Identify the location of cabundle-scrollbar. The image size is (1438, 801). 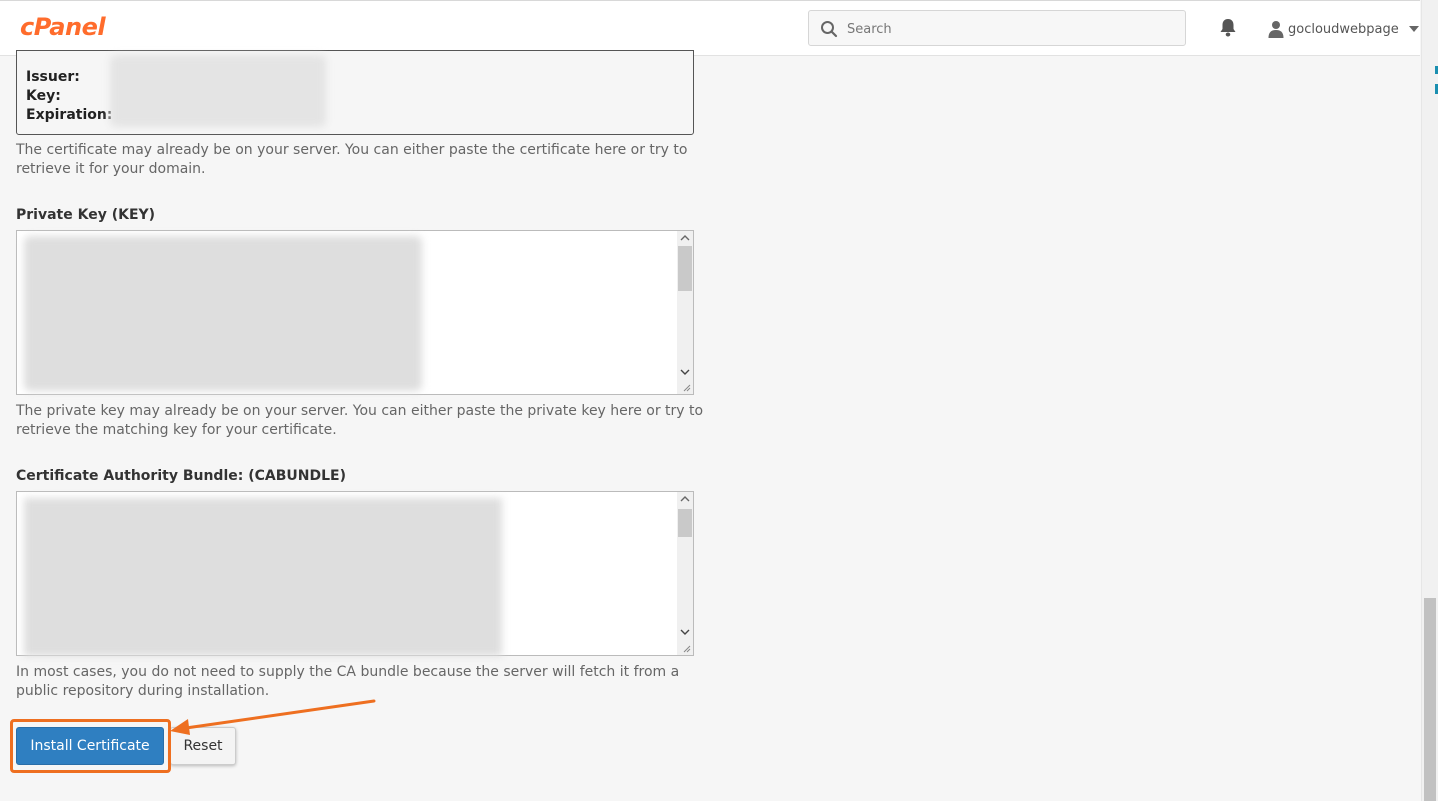
(685, 573).